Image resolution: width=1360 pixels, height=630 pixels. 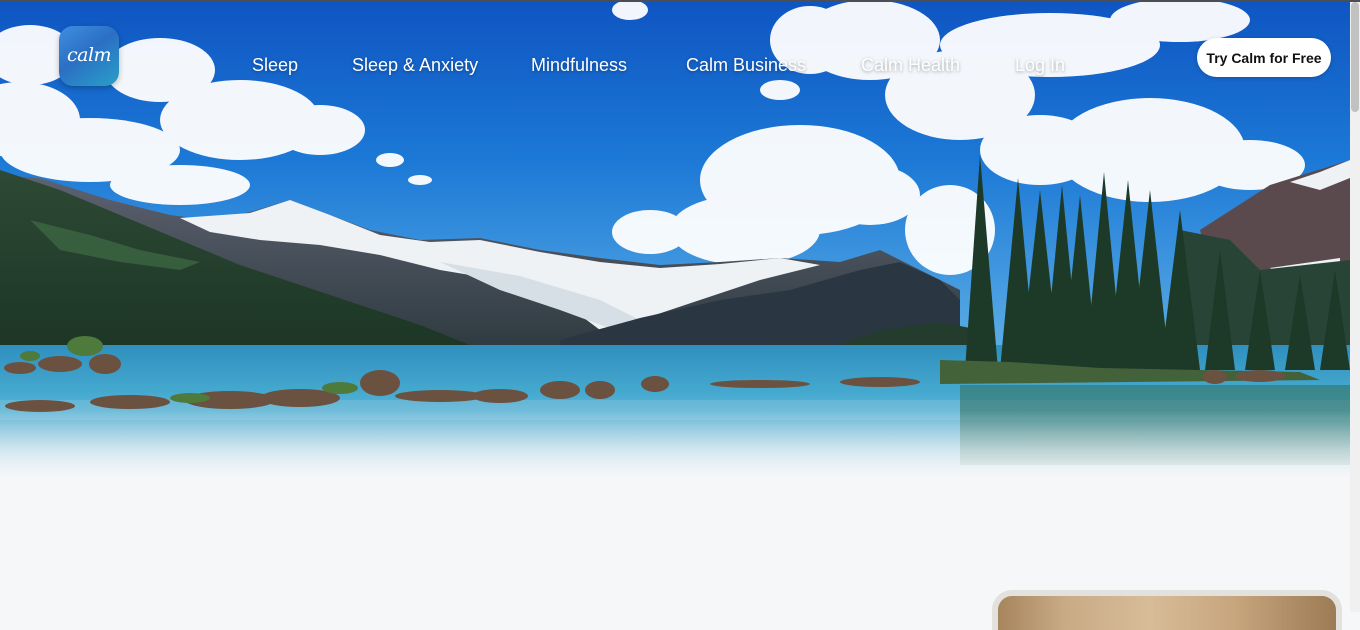 I want to click on calm-logo-icon: calm, so click(x=89, y=56).